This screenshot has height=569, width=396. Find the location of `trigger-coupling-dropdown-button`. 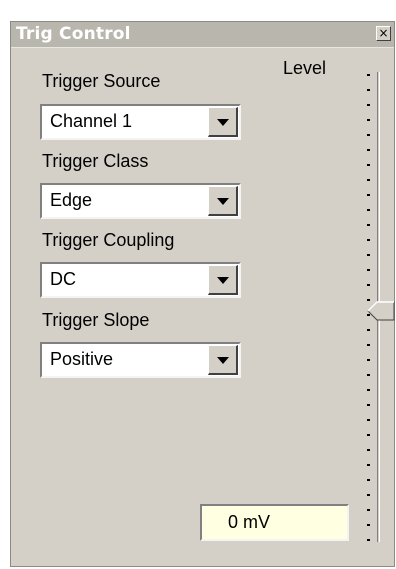

trigger-coupling-dropdown-button is located at coordinates (223, 280).